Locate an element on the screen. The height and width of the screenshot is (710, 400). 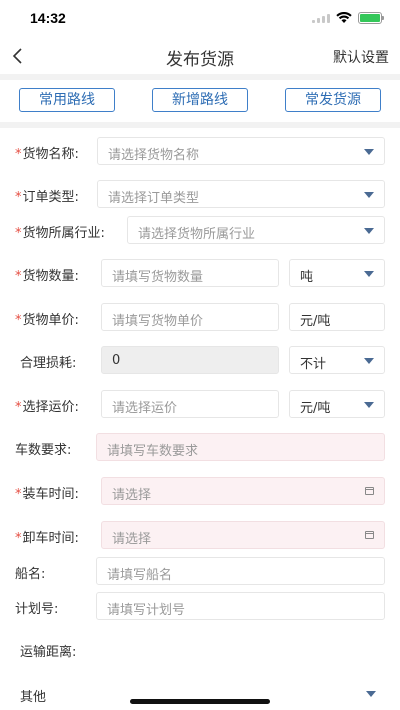
cargo-name-placeholder: 请选择货物名称 is located at coordinates (154, 155).